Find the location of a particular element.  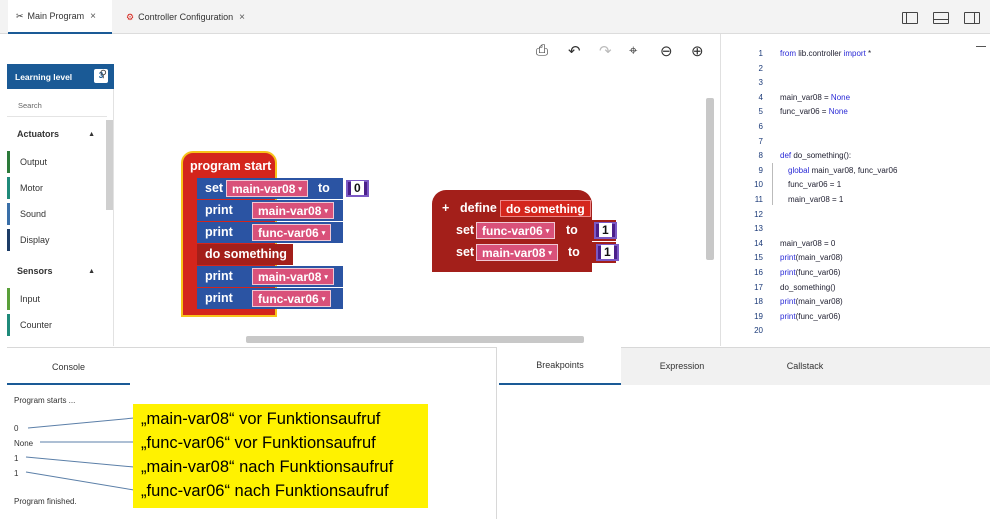

item-label: Input is located at coordinates (30, 299).